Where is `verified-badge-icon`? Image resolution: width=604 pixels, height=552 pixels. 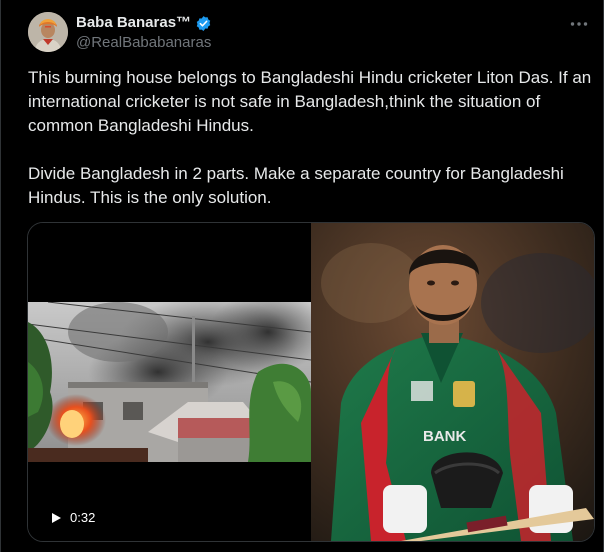 verified-badge-icon is located at coordinates (203, 23).